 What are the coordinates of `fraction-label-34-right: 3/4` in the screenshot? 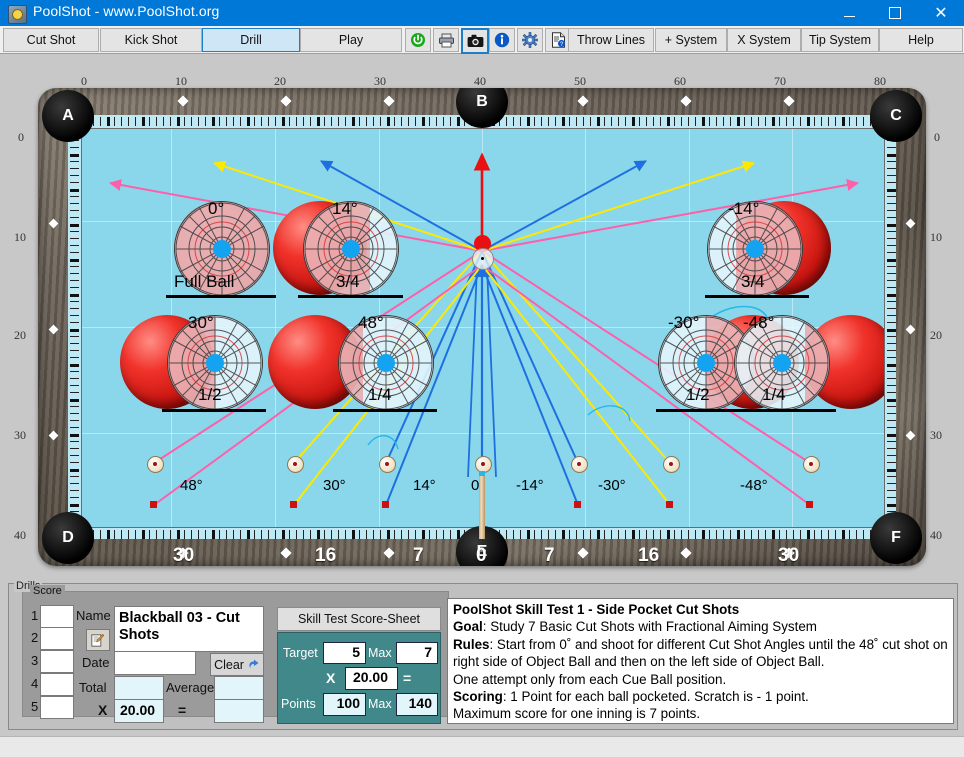 It's located at (753, 281).